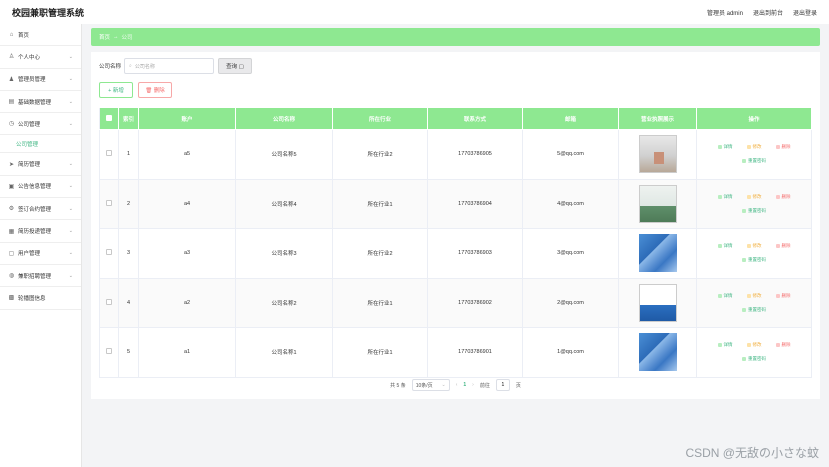  What do you see at coordinates (657, 118) in the screenshot?
I see `col-header-license: 营业执照展示` at bounding box center [657, 118].